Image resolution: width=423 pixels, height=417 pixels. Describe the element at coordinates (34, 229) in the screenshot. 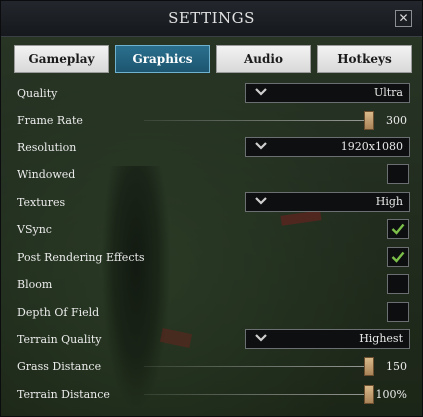

I see `vsync-label: VSync` at that location.